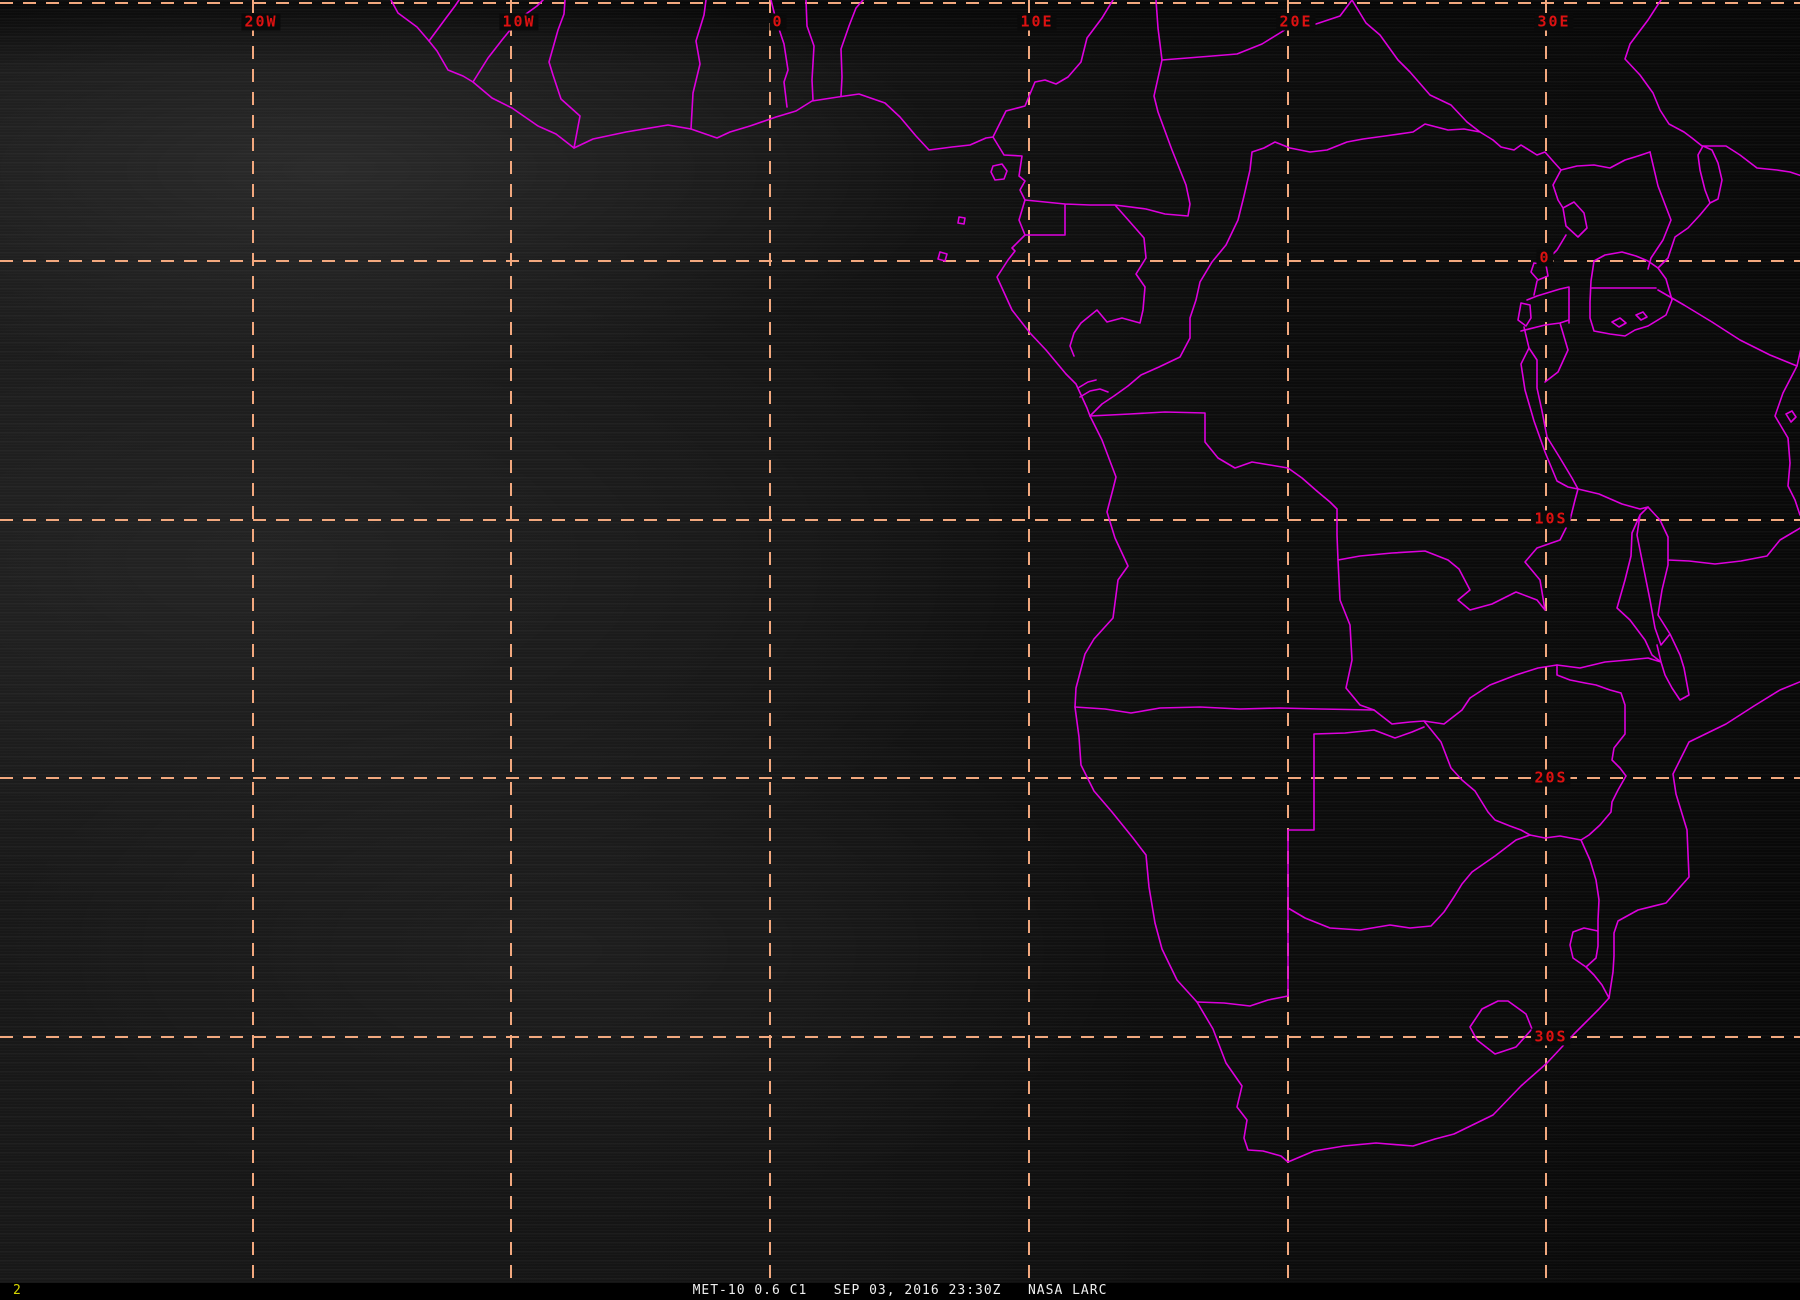  I want to click on lon-label-0: 0, so click(778, 22).